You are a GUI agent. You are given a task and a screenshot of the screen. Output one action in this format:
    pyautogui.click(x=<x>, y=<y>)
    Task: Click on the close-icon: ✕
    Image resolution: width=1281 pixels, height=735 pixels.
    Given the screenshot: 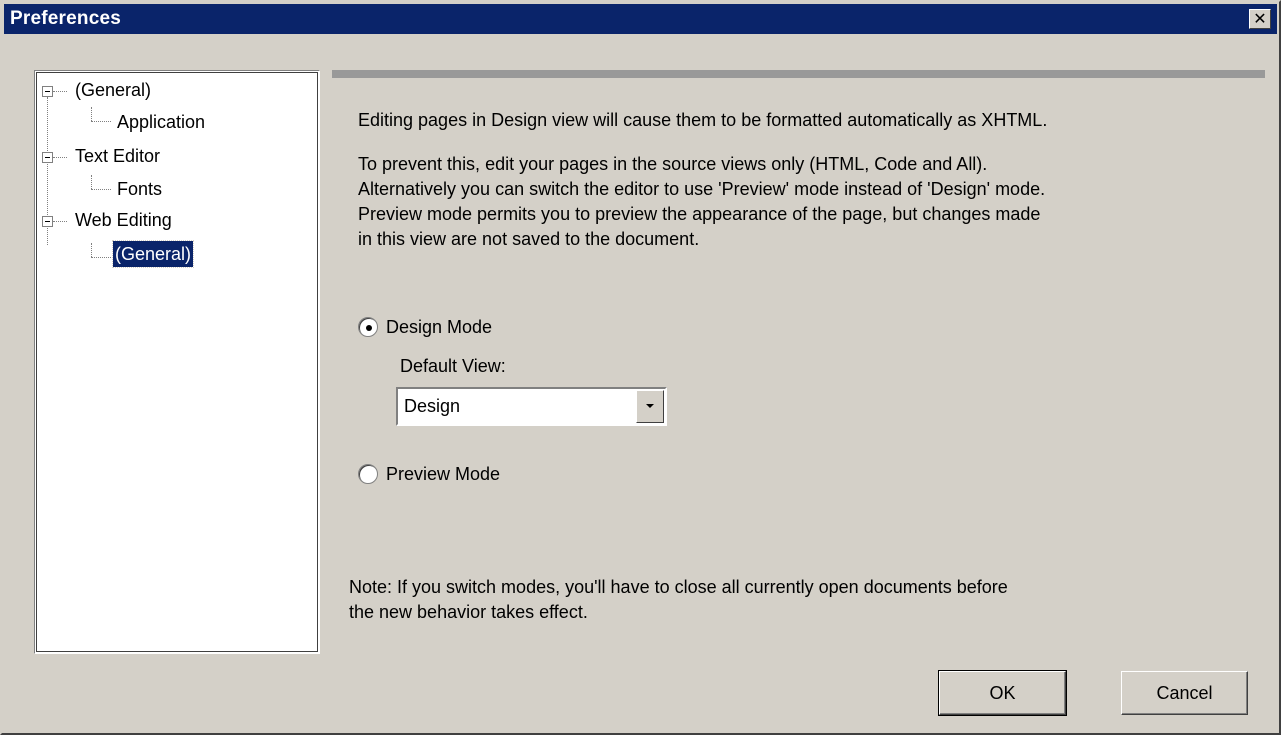 What is the action you would take?
    pyautogui.click(x=1260, y=18)
    